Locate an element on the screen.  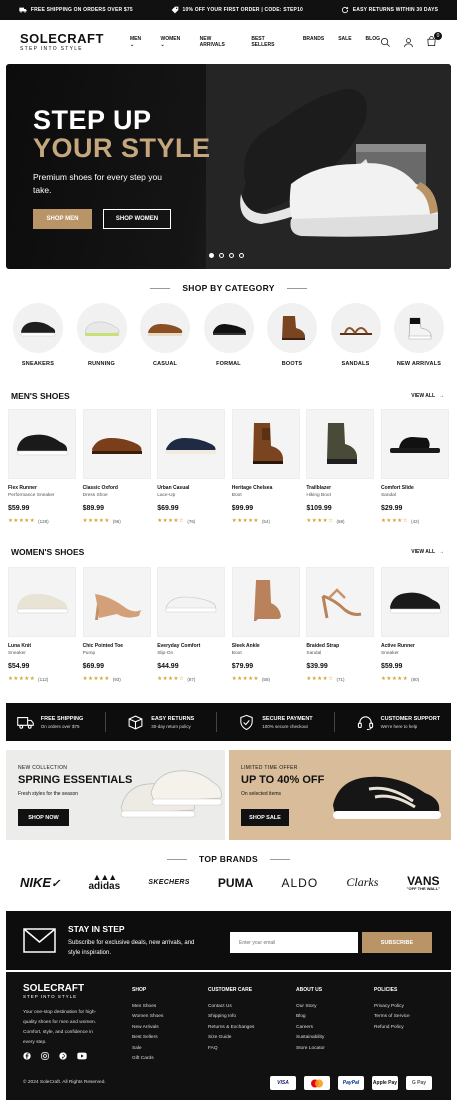
search-icon is located at coordinates (385, 42).